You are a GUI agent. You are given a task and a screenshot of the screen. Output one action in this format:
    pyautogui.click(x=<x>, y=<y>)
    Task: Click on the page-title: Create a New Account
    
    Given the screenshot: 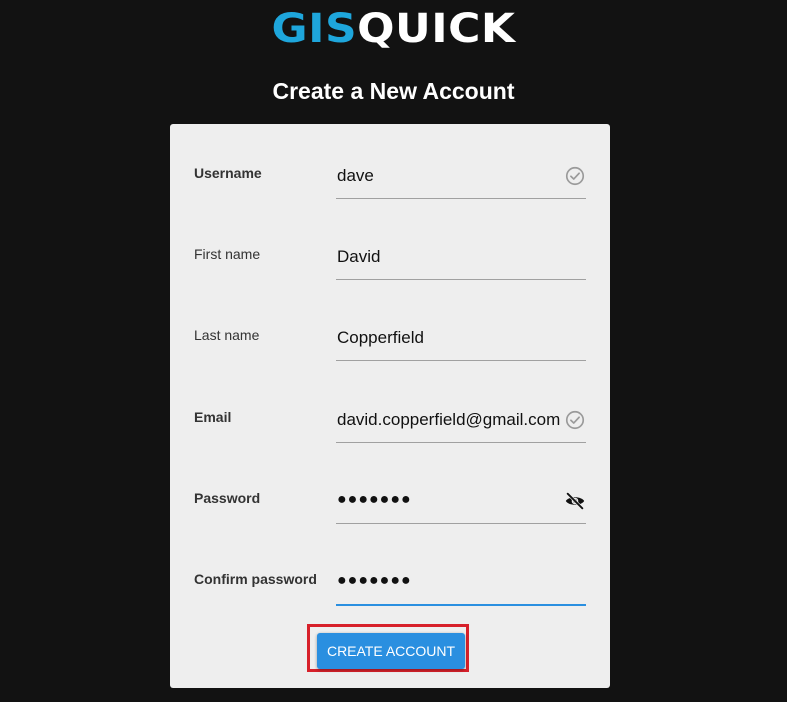 What is the action you would take?
    pyautogui.click(x=393, y=91)
    